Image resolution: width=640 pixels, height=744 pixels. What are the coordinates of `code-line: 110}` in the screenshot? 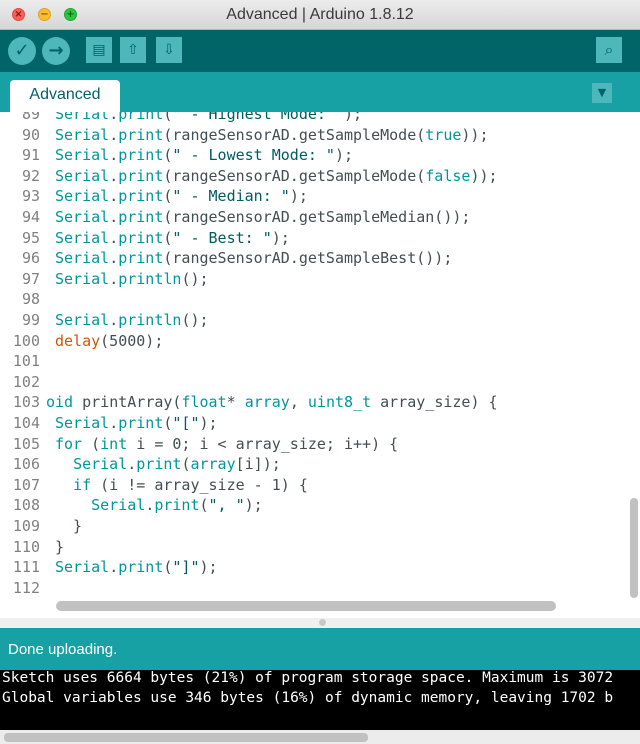 It's located at (320, 547).